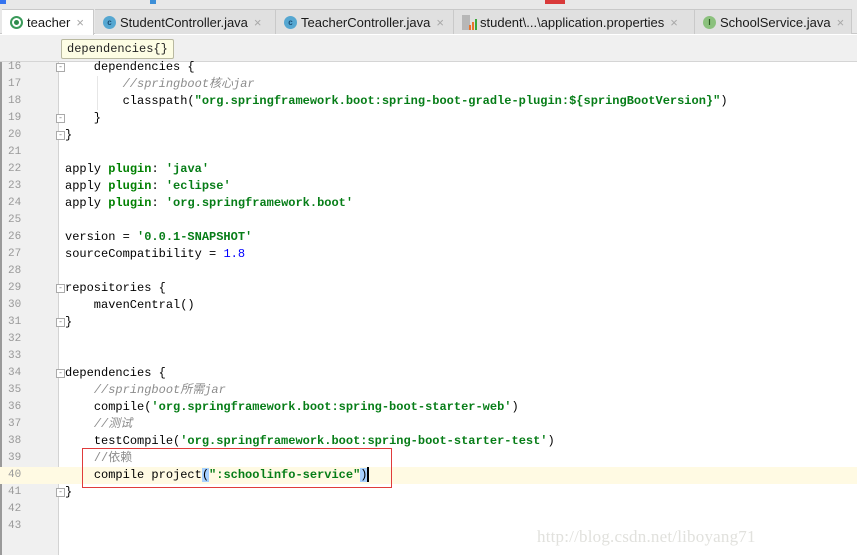 This screenshot has width=857, height=555. I want to click on top-toolbar-strip, so click(428, 4).